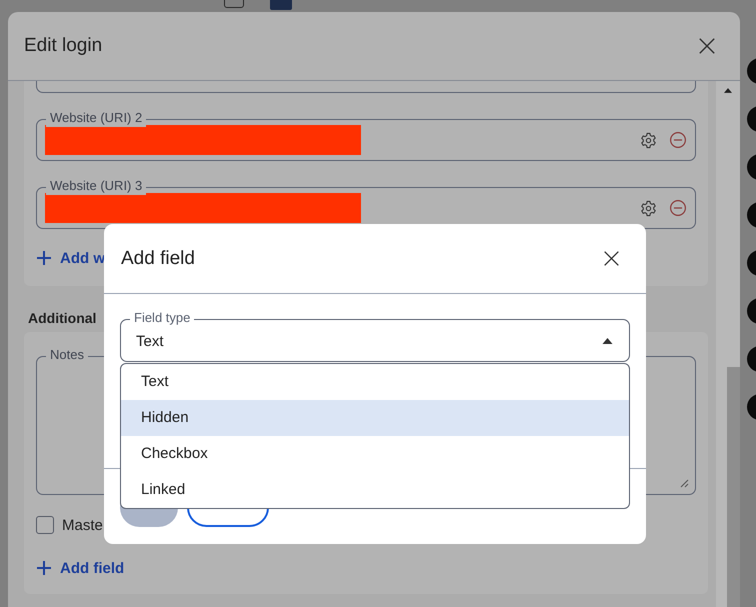 The width and height of the screenshot is (756, 607). Describe the element at coordinates (63, 46) in the screenshot. I see `dialog-title: Edit login` at that location.